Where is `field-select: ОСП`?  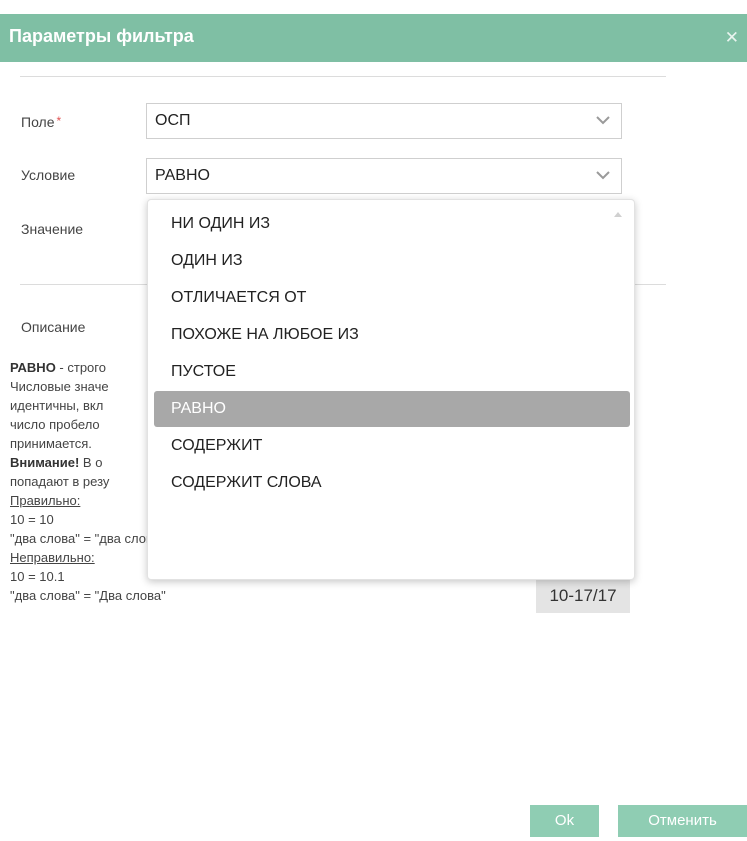 field-select: ОСП is located at coordinates (384, 121).